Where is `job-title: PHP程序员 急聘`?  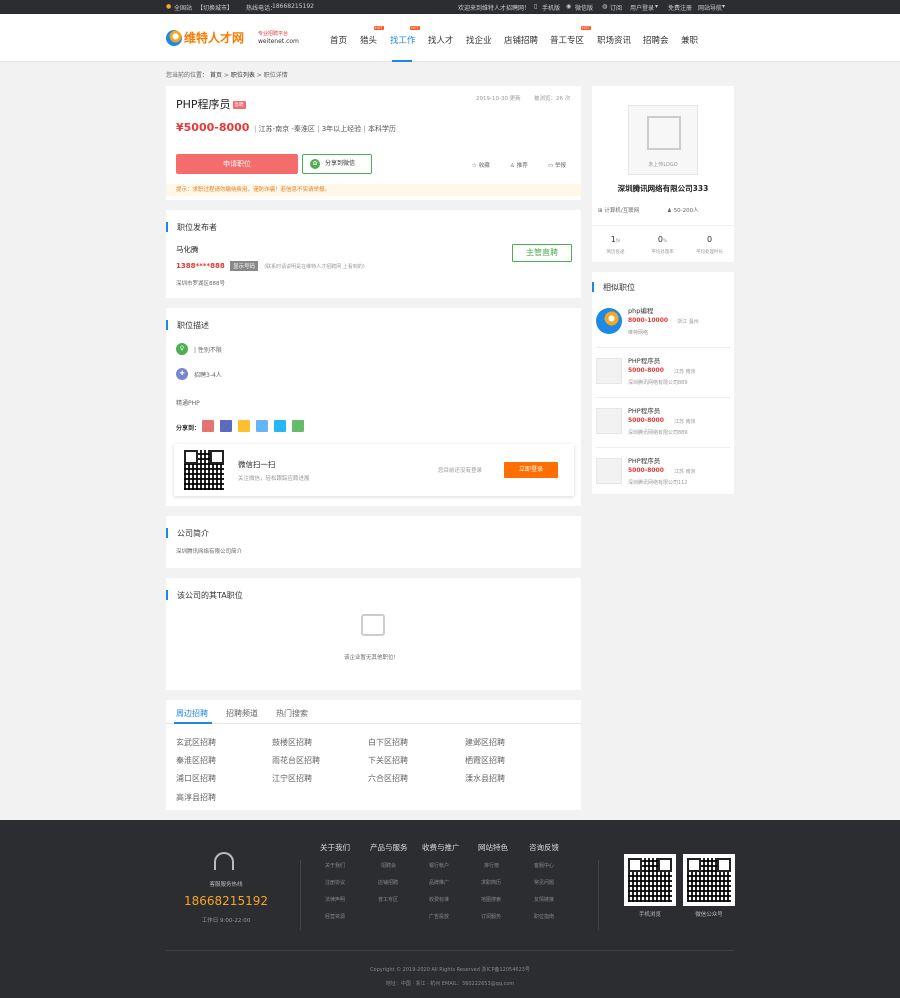 job-title: PHP程序员 急聘 is located at coordinates (211, 104).